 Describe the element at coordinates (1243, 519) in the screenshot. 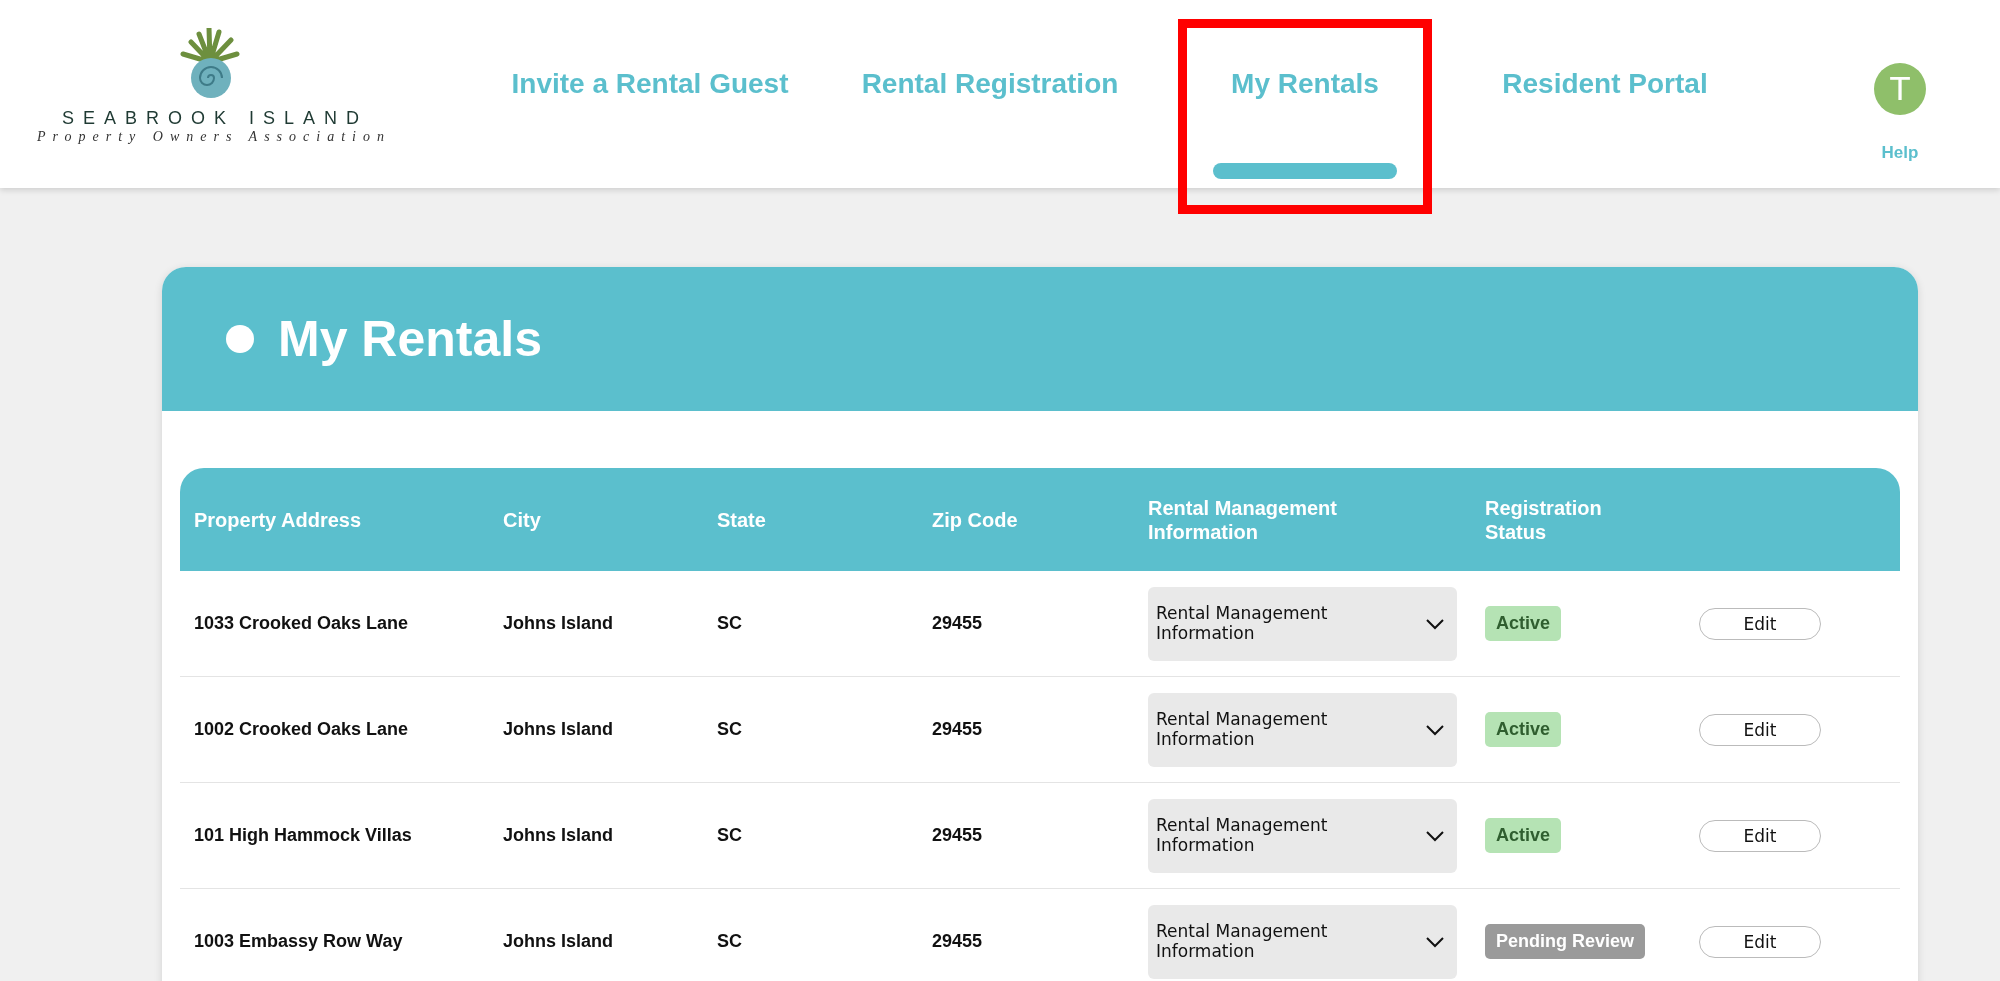

I see `column-header: Rental Management Information` at that location.